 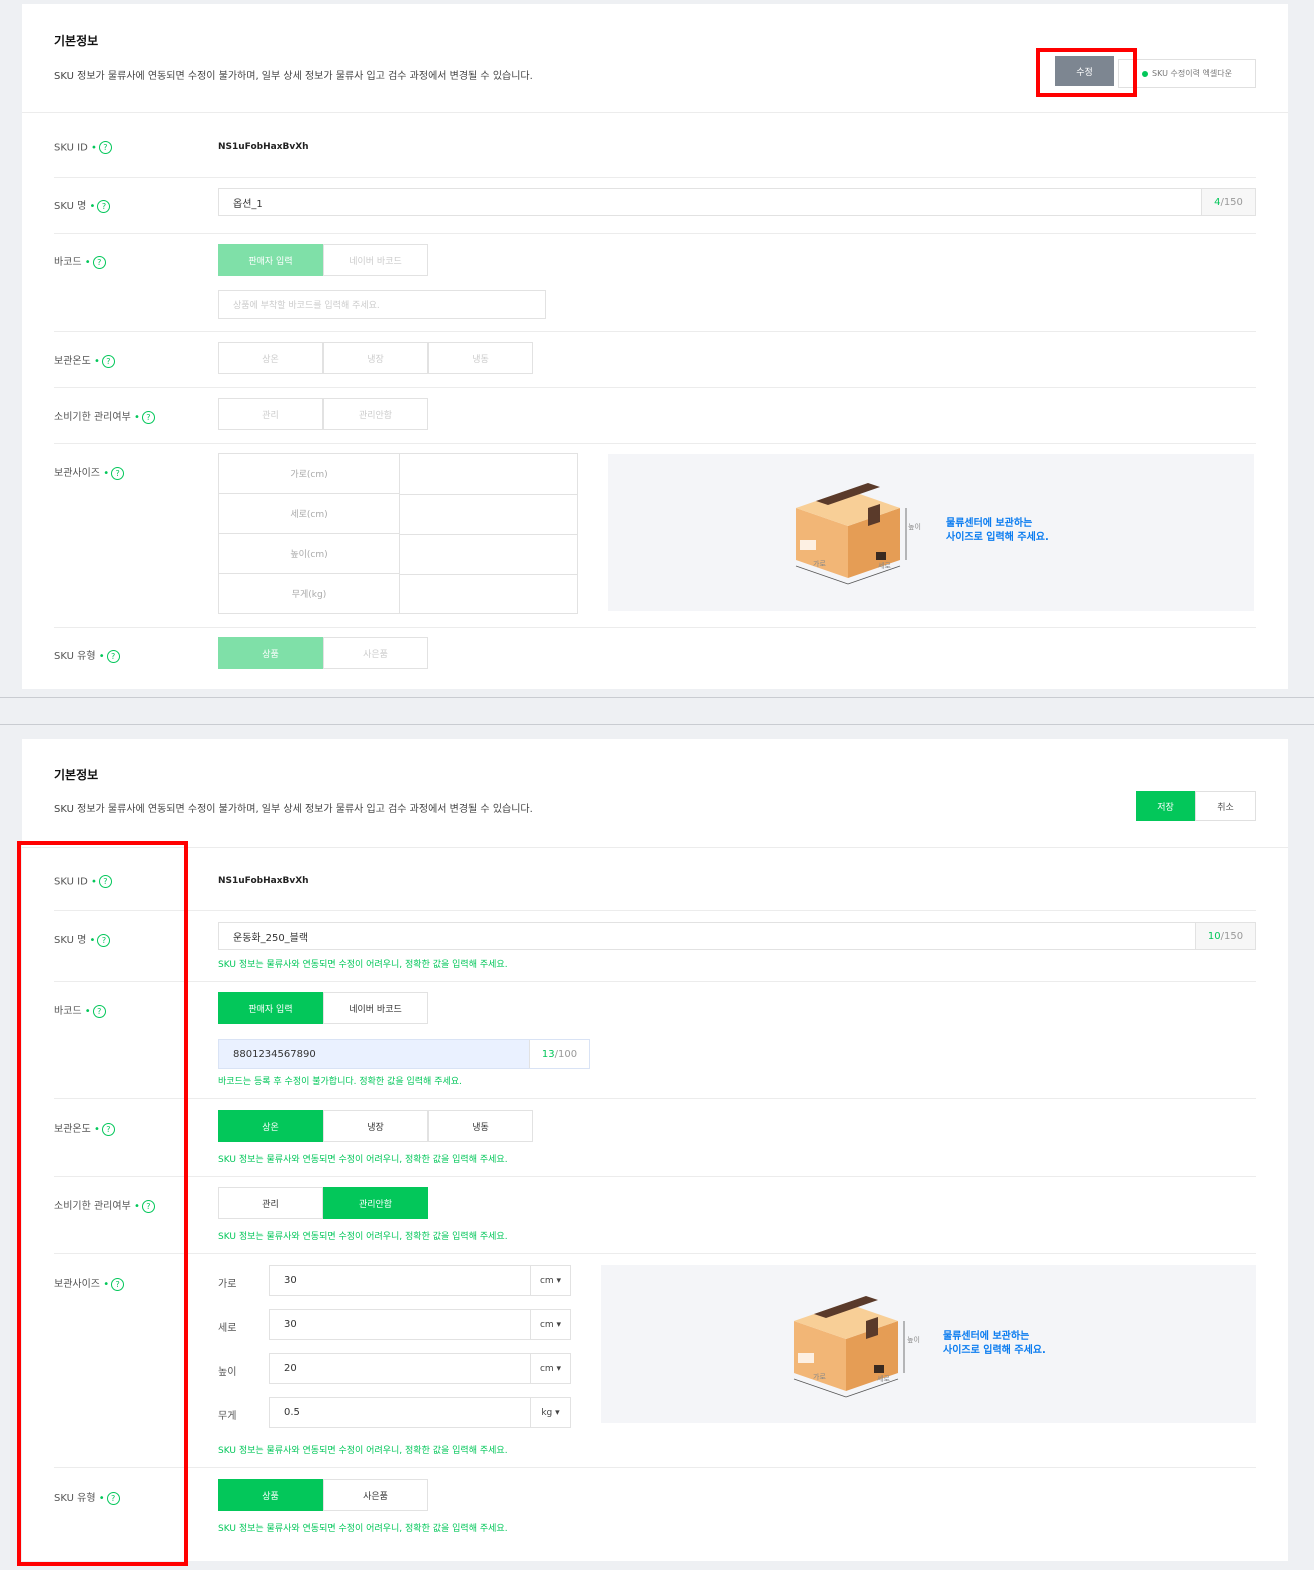 What do you see at coordinates (420, 1368) in the screenshot?
I see `size-height-input: 20 cm ▾` at bounding box center [420, 1368].